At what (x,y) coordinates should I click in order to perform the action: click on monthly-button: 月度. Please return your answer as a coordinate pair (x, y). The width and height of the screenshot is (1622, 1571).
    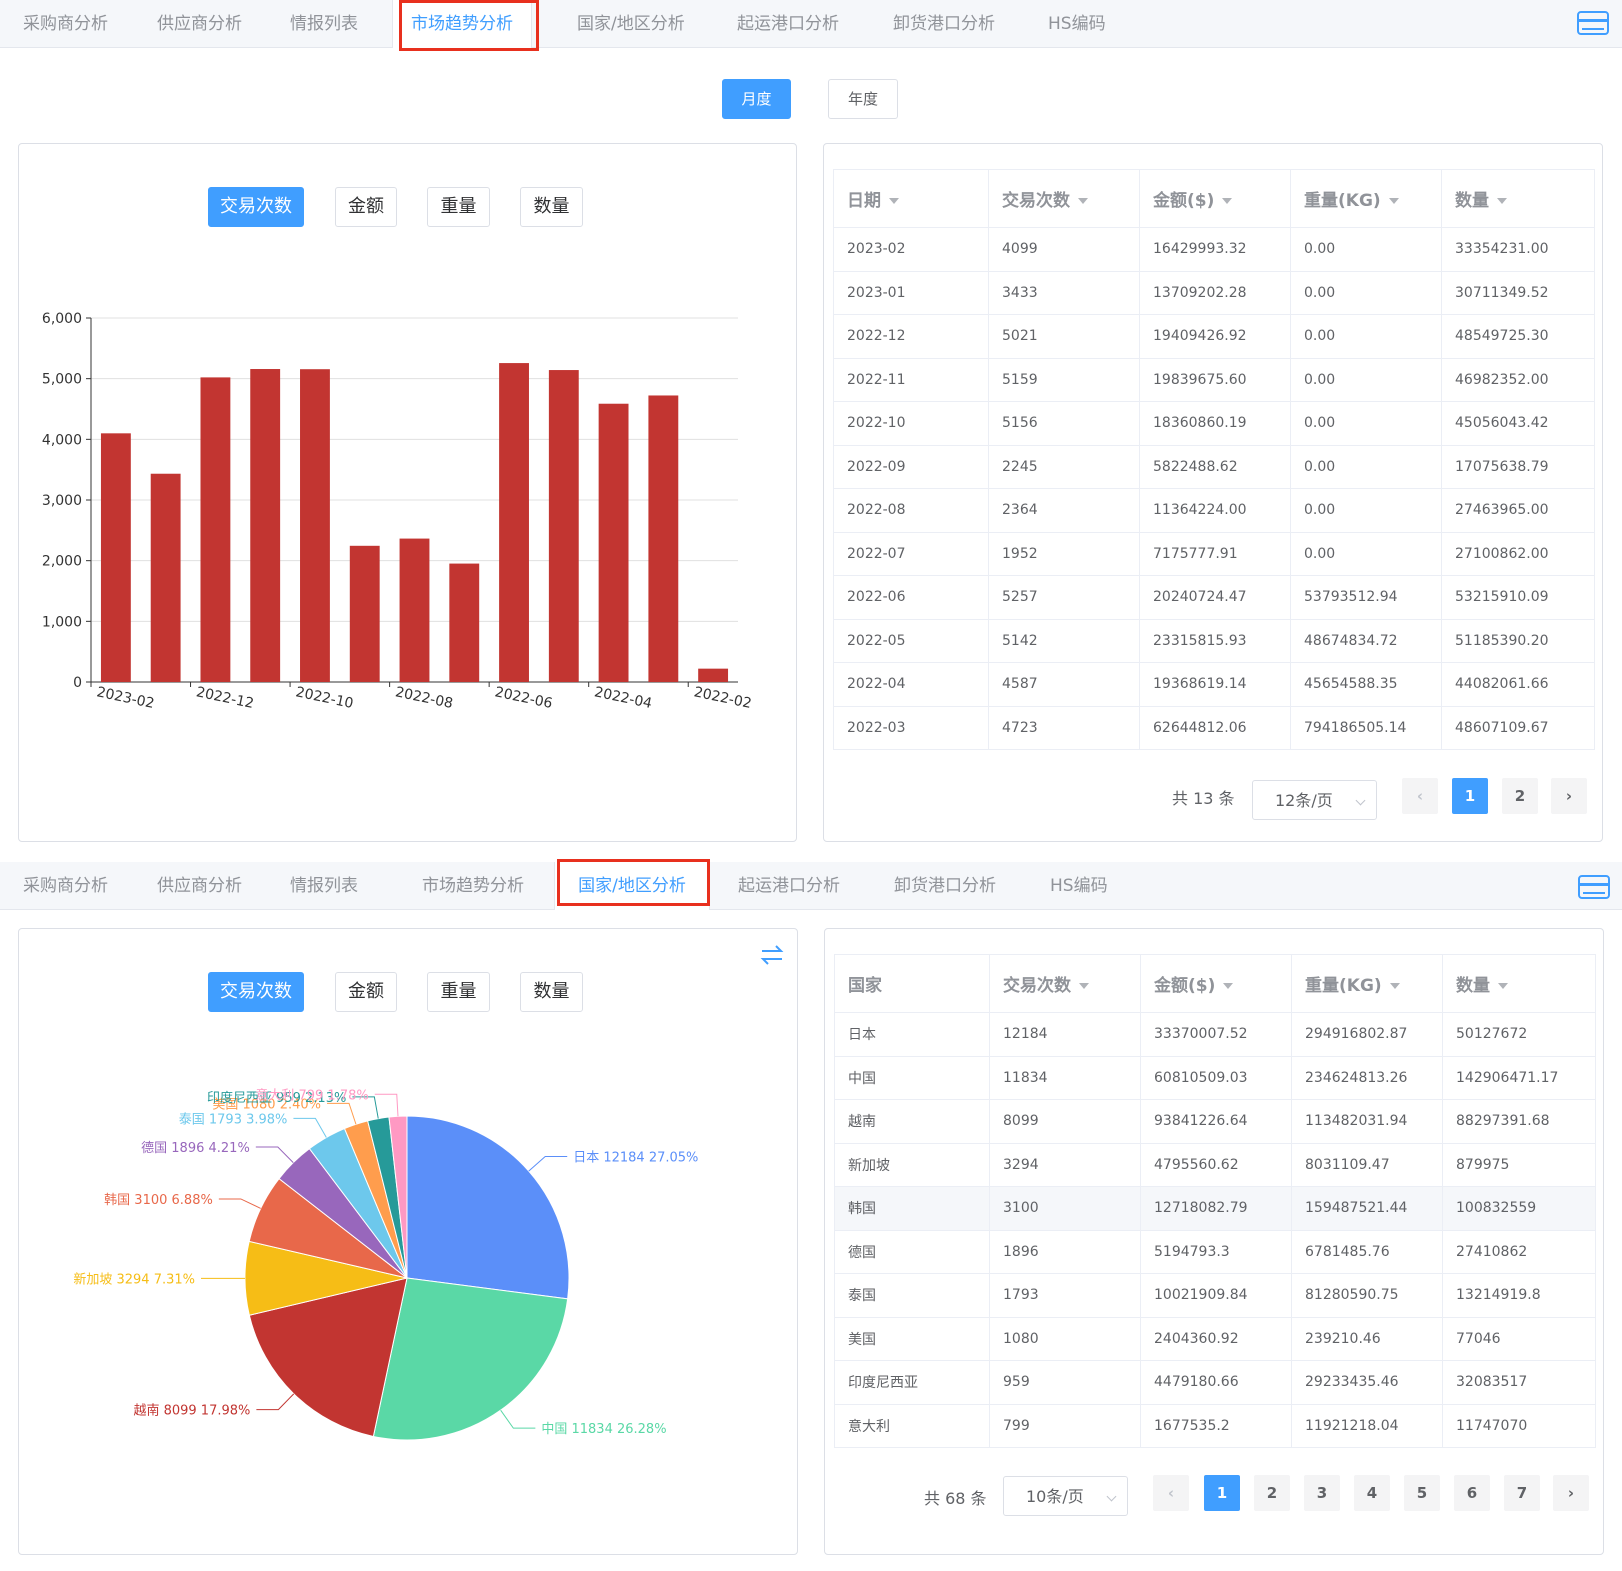
    Looking at the image, I should click on (756, 99).